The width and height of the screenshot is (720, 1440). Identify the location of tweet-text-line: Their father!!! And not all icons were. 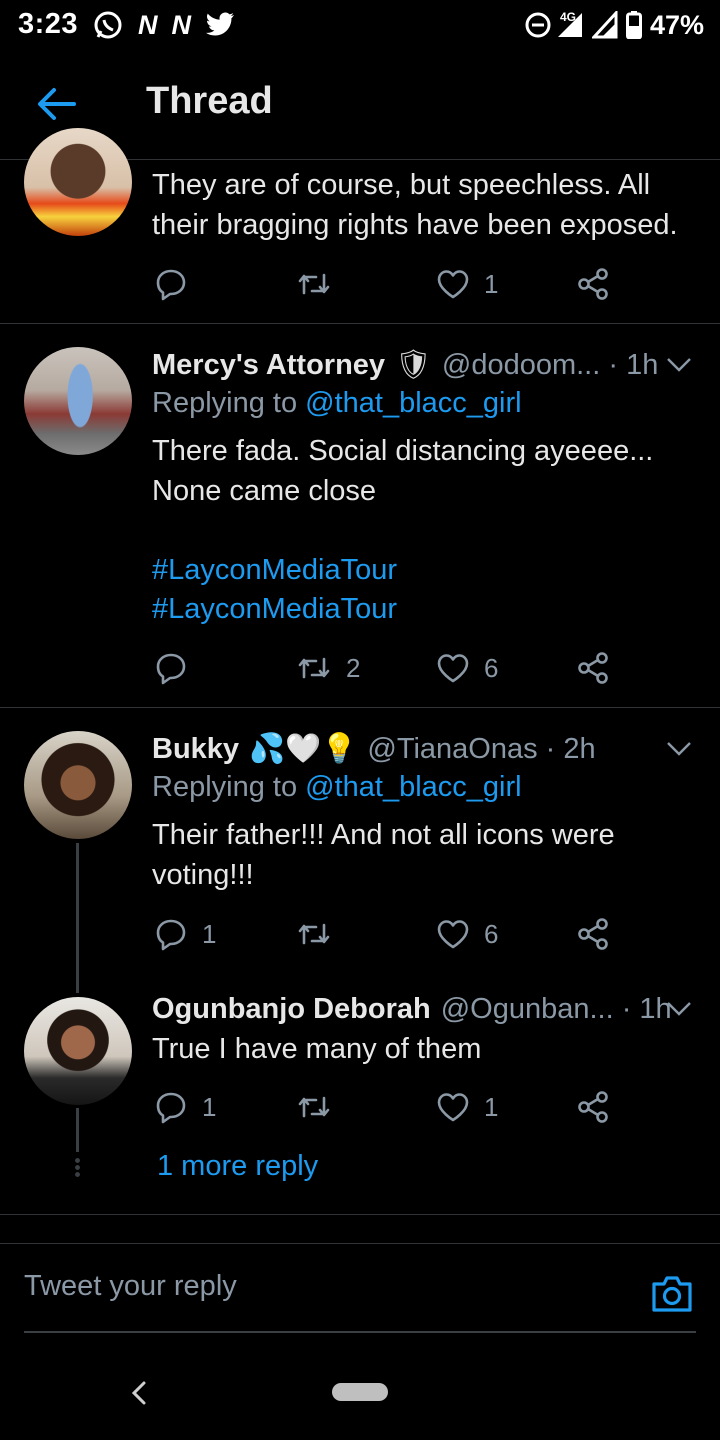
(383, 835).